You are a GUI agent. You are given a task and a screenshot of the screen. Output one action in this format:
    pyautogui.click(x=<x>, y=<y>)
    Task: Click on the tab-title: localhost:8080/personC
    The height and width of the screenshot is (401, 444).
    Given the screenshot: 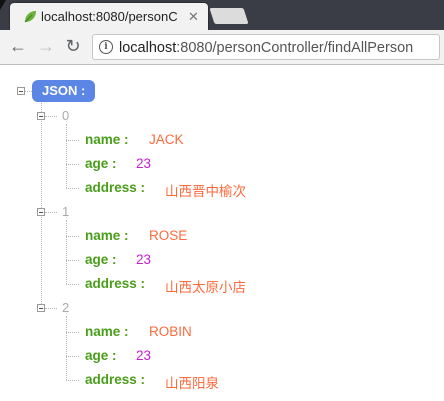 What is the action you would take?
    pyautogui.click(x=109, y=16)
    